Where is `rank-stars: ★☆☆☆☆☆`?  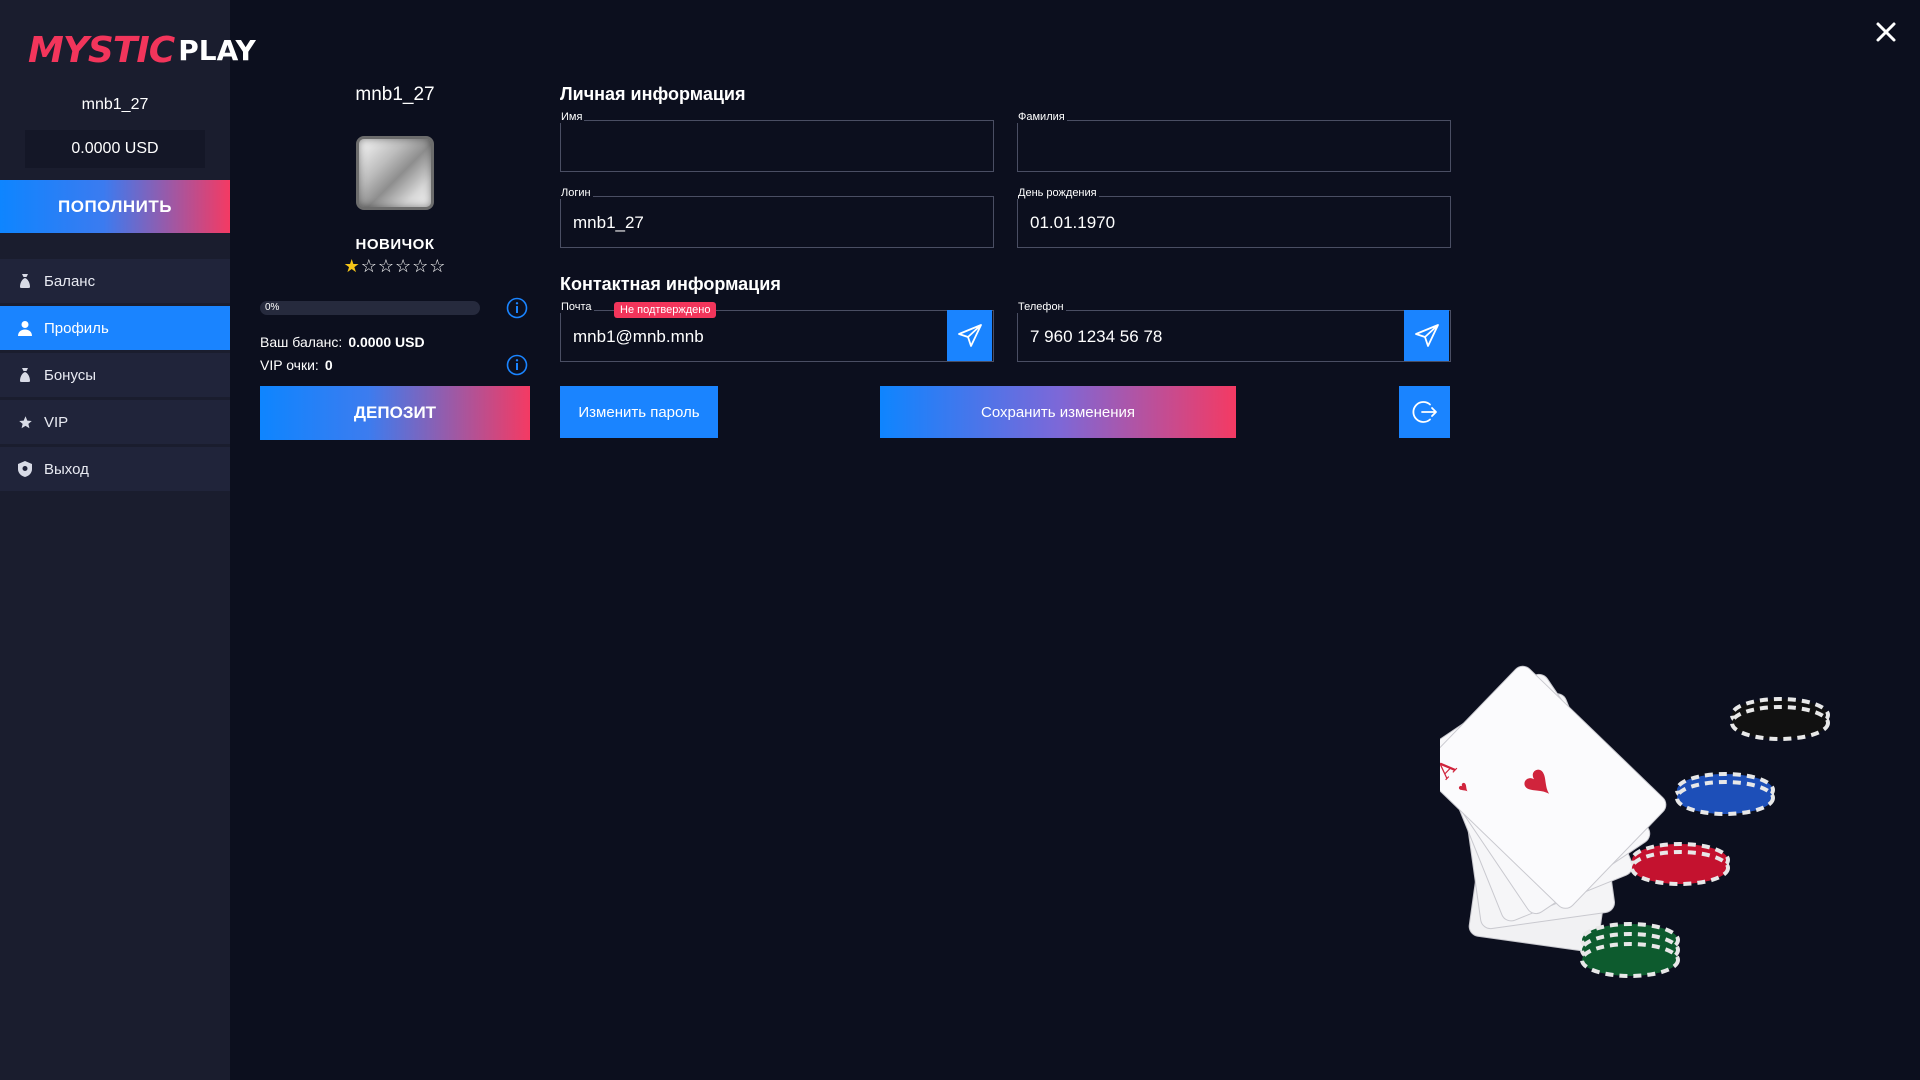
rank-stars: ★☆☆☆☆☆ is located at coordinates (395, 266).